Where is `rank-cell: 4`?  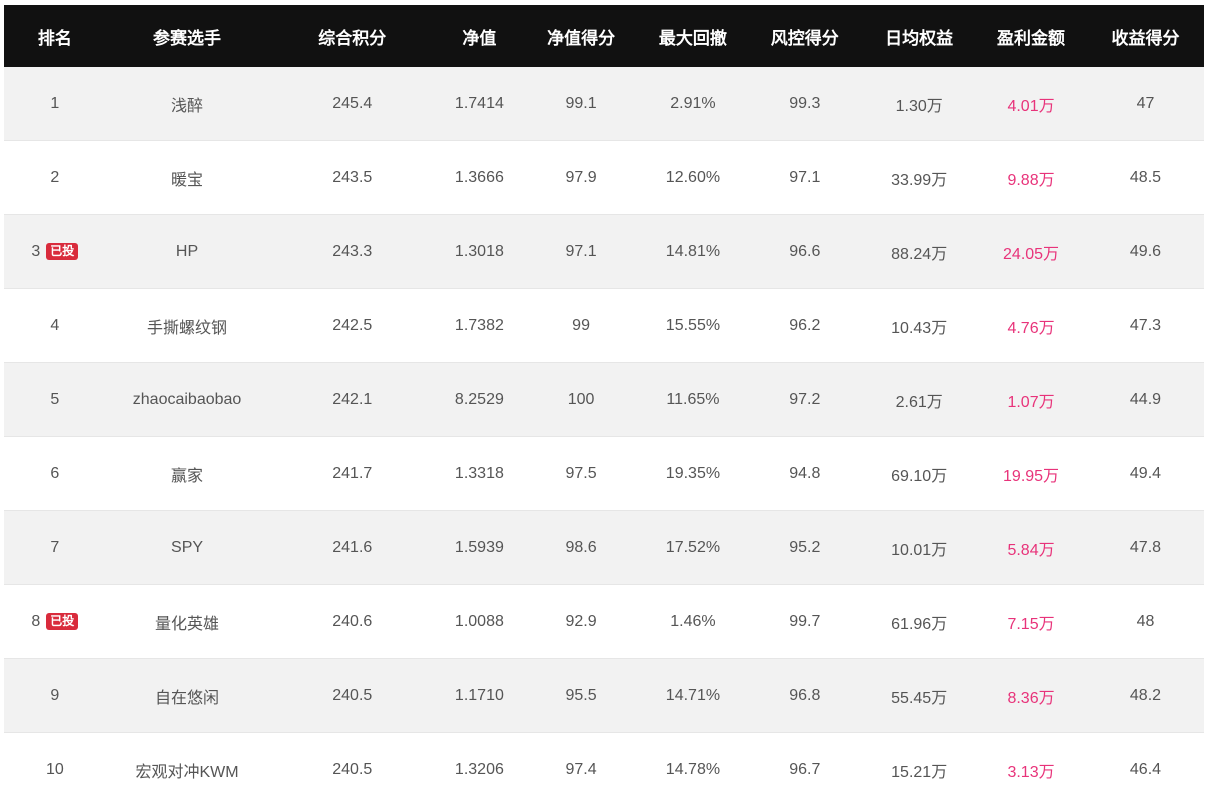 rank-cell: 4 is located at coordinates (55, 326).